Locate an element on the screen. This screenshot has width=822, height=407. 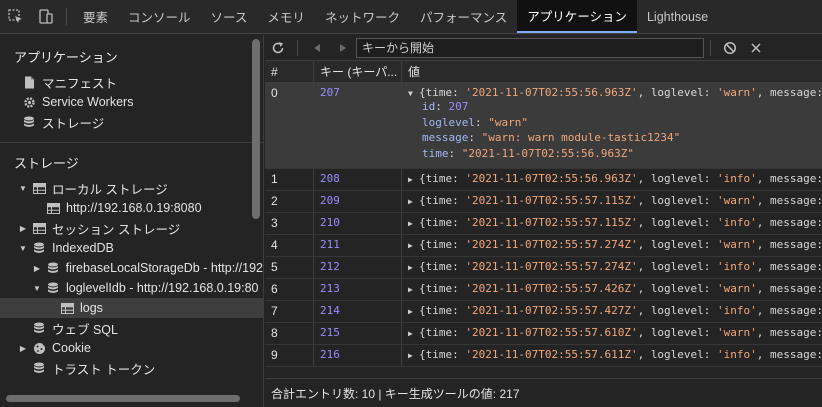
grid-header: # キー (キーパ... 値 is located at coordinates (543, 72).